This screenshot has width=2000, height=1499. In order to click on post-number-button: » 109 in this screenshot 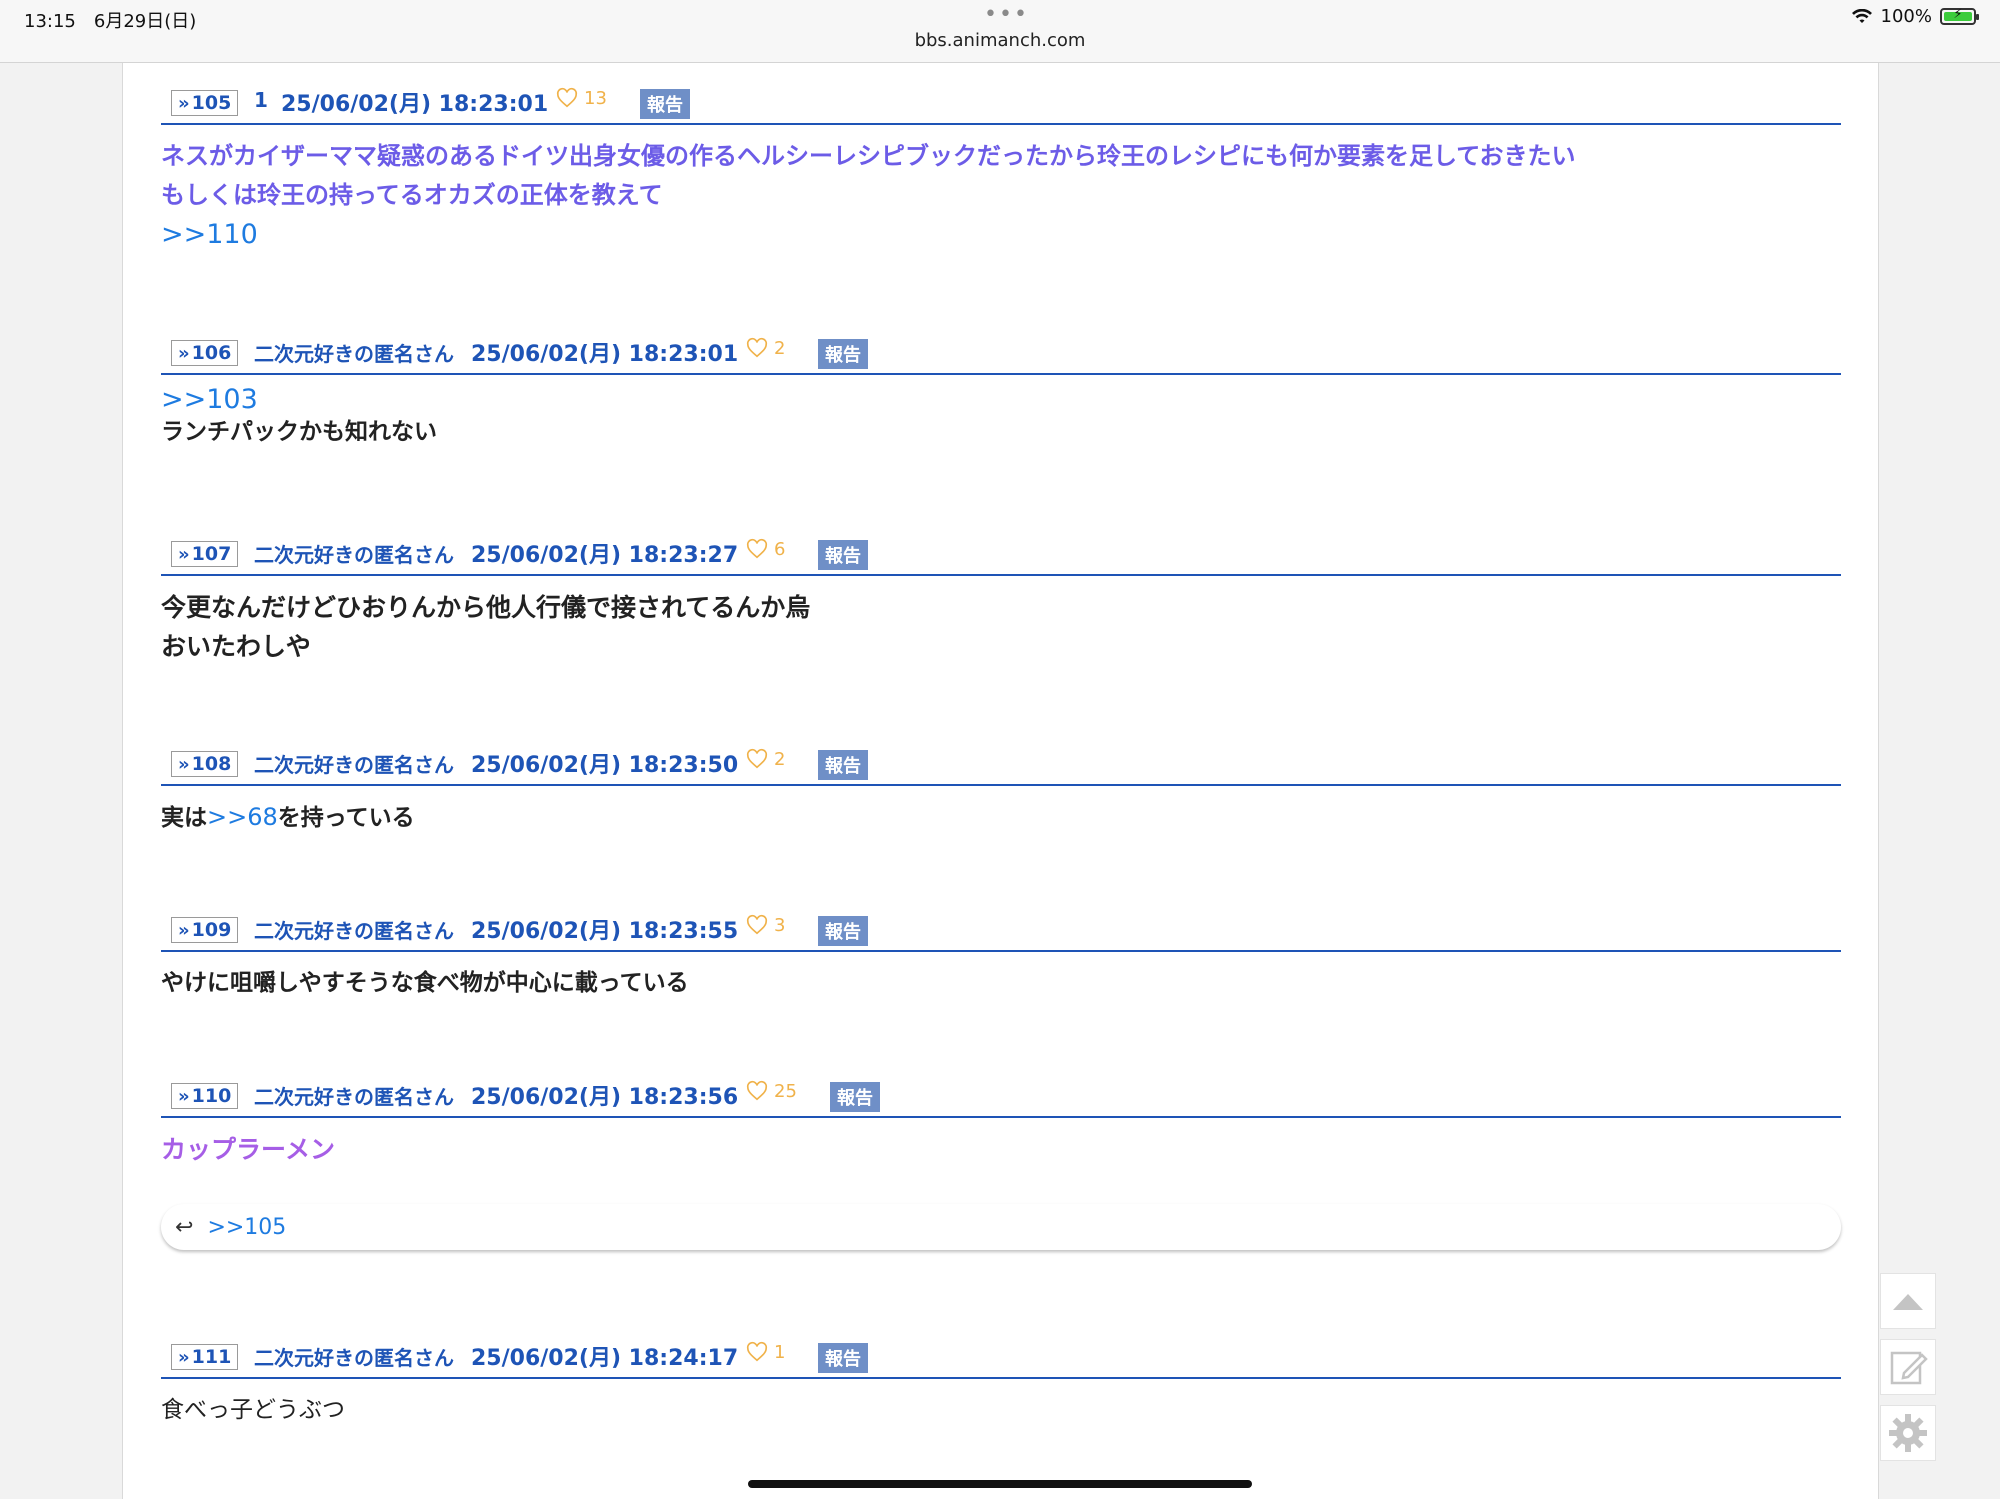, I will do `click(205, 930)`.